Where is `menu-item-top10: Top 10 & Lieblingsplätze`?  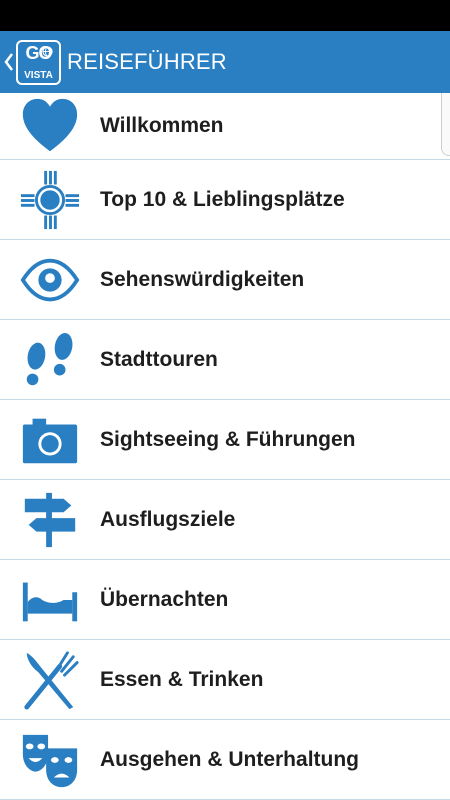 menu-item-top10: Top 10 & Lieblingsplätze is located at coordinates (225, 200).